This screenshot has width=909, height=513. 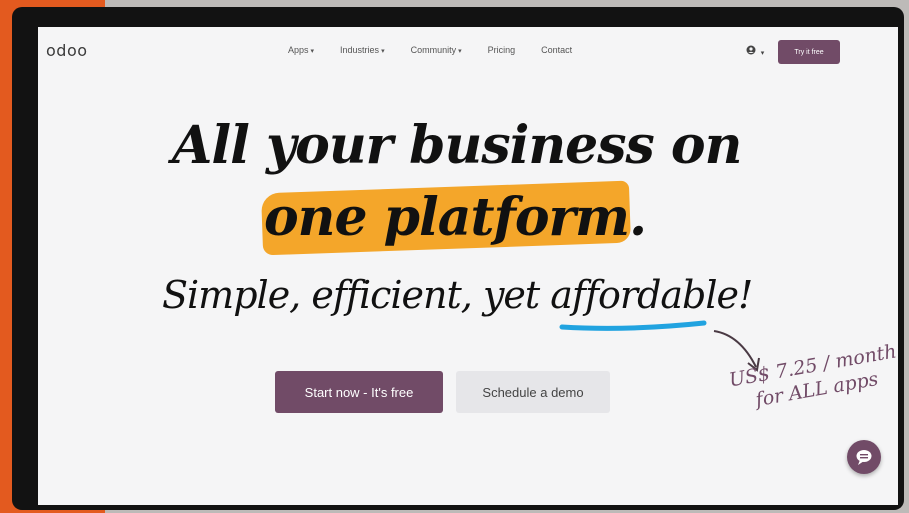 I want to click on hero-subheadline: Simple, efficient, yet affordable!, so click(x=457, y=295).